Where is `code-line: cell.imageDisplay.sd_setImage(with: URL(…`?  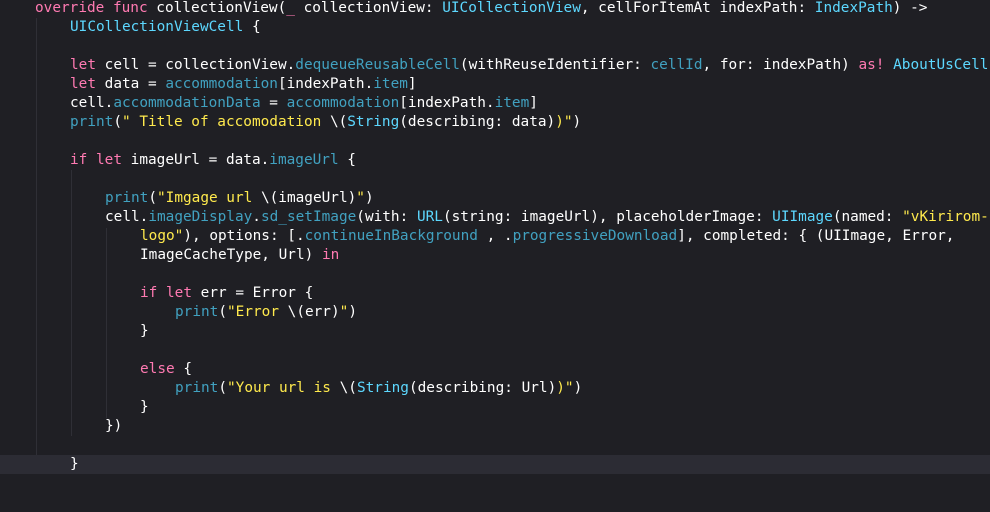 code-line: cell.imageDisplay.sd_setImage(with: URL(… is located at coordinates (495, 217).